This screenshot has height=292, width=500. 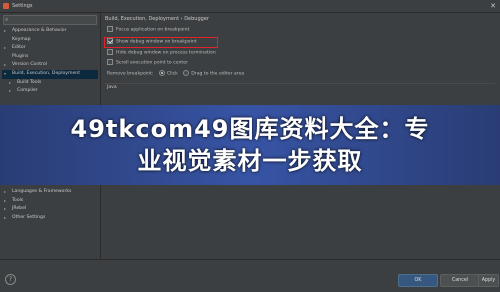 I want to click on sidebar-item-tools: ▸ Tools, so click(x=50, y=201).